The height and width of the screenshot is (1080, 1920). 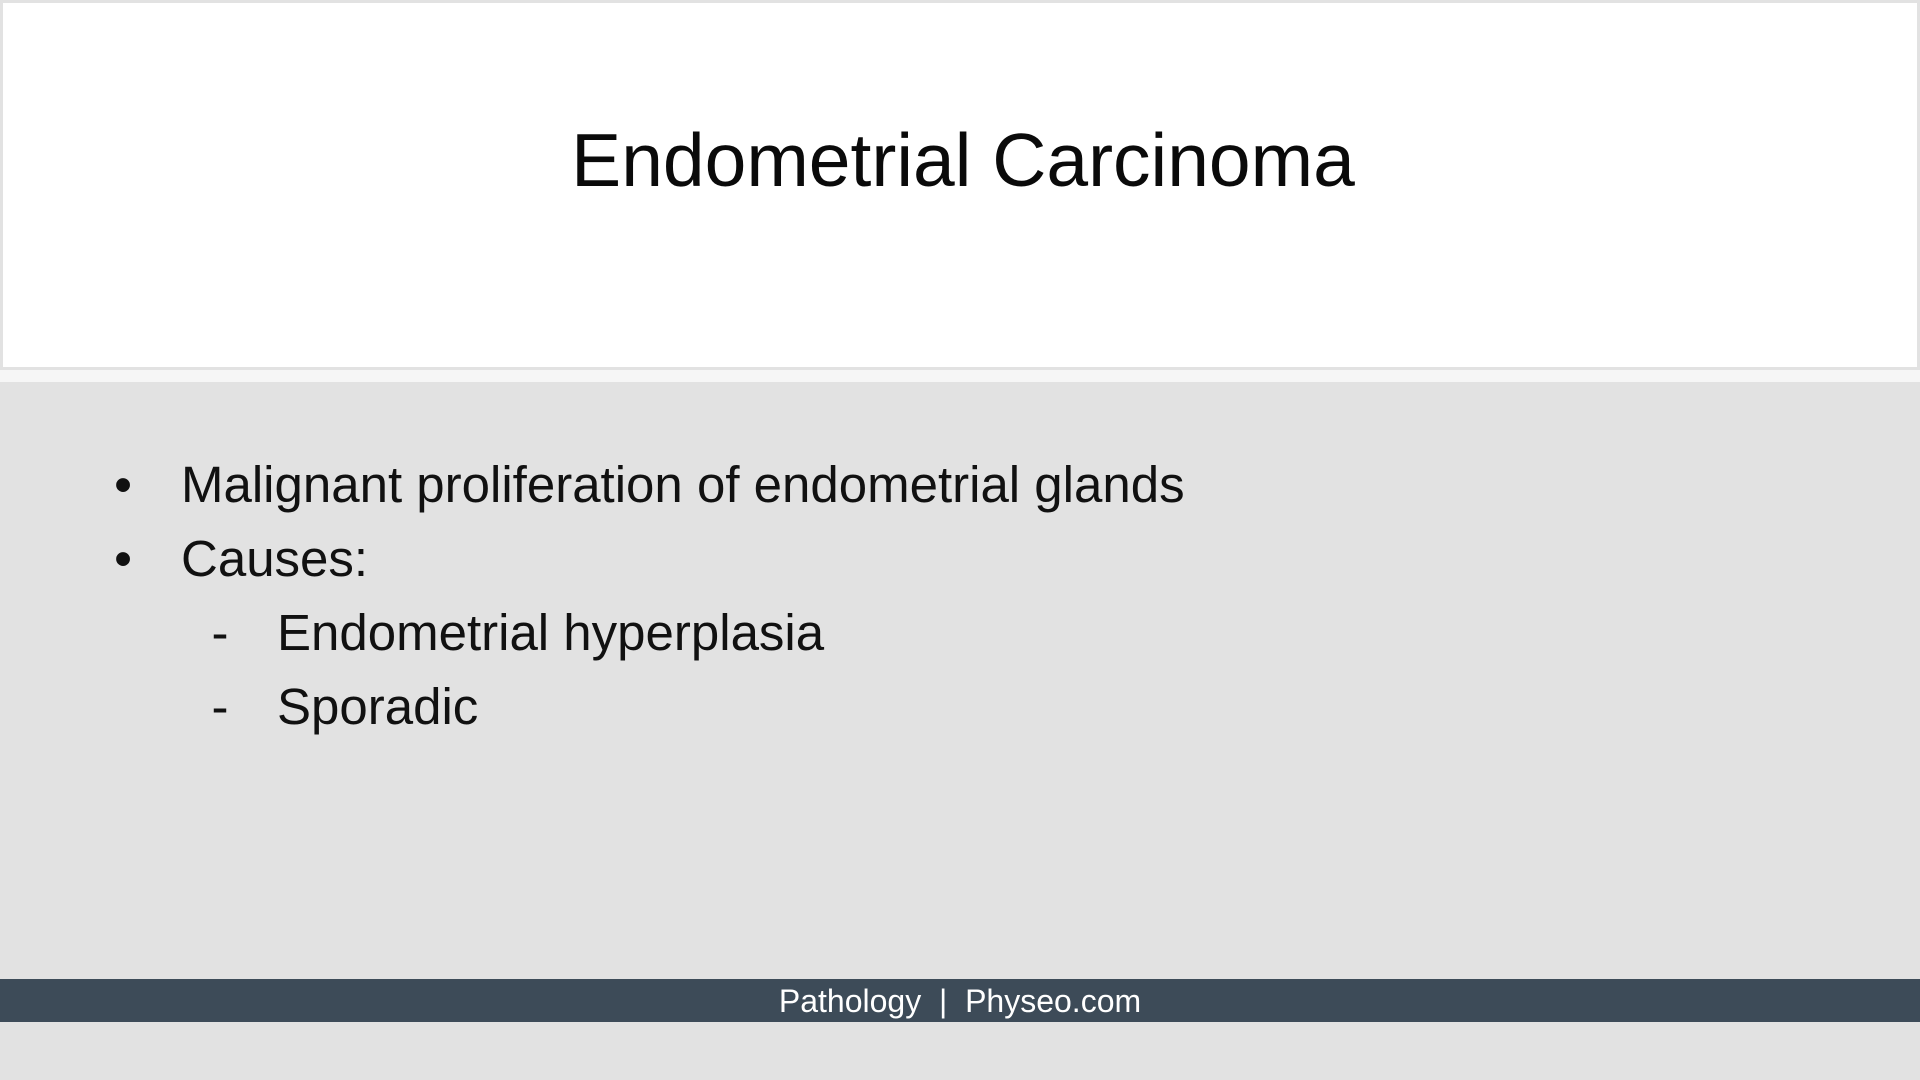 I want to click on footer-bar: Pathology | Physeo.com, so click(x=960, y=1000).